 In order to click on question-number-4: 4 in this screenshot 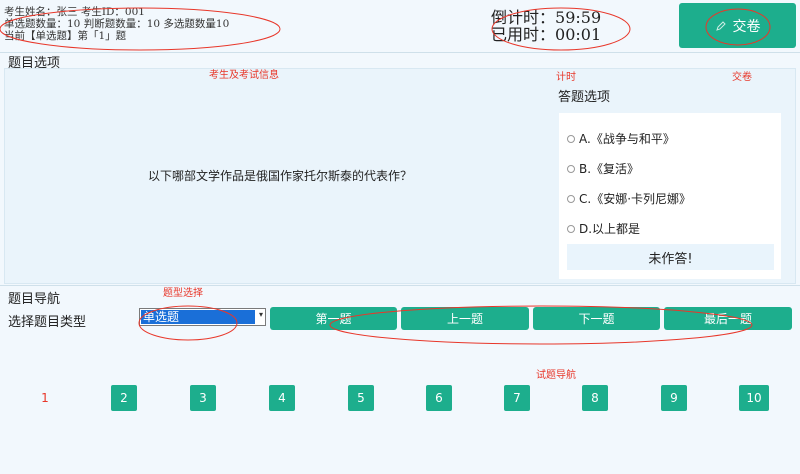, I will do `click(282, 398)`.